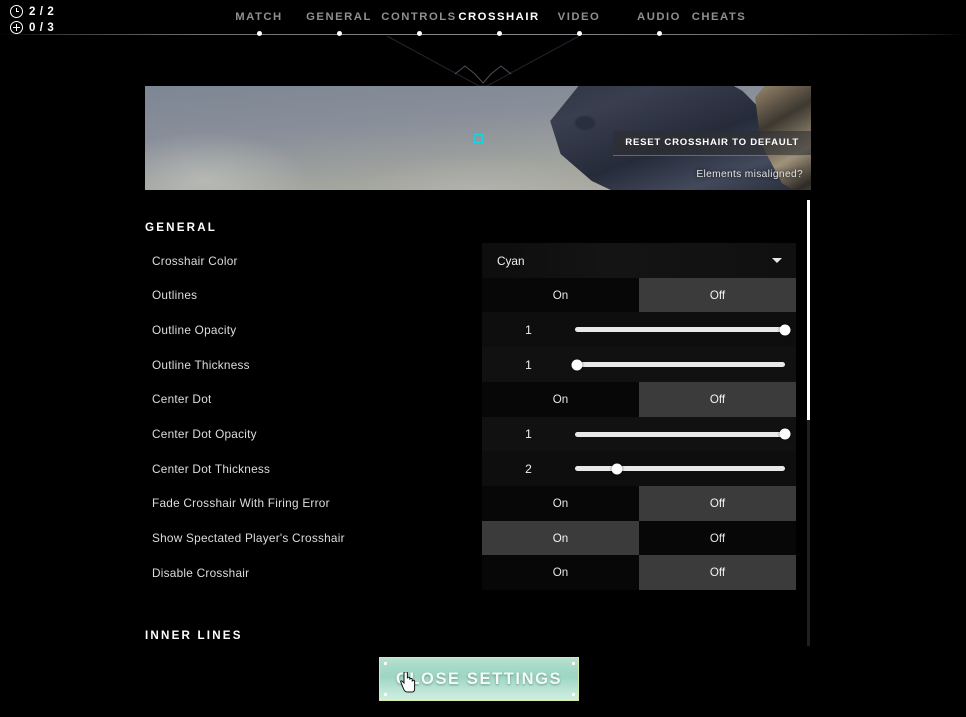 The image size is (966, 717). Describe the element at coordinates (42, 11) in the screenshot. I see `hud-timer-value: 2 / 2` at that location.